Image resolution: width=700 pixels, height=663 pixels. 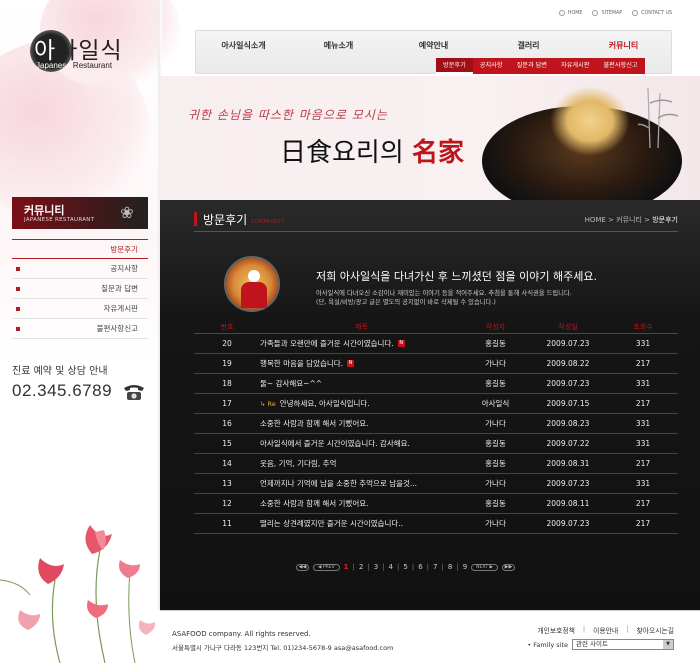 What do you see at coordinates (436, 327) in the screenshot?
I see `table-header: 번호 제목 작성자 작성일 조회수` at bounding box center [436, 327].